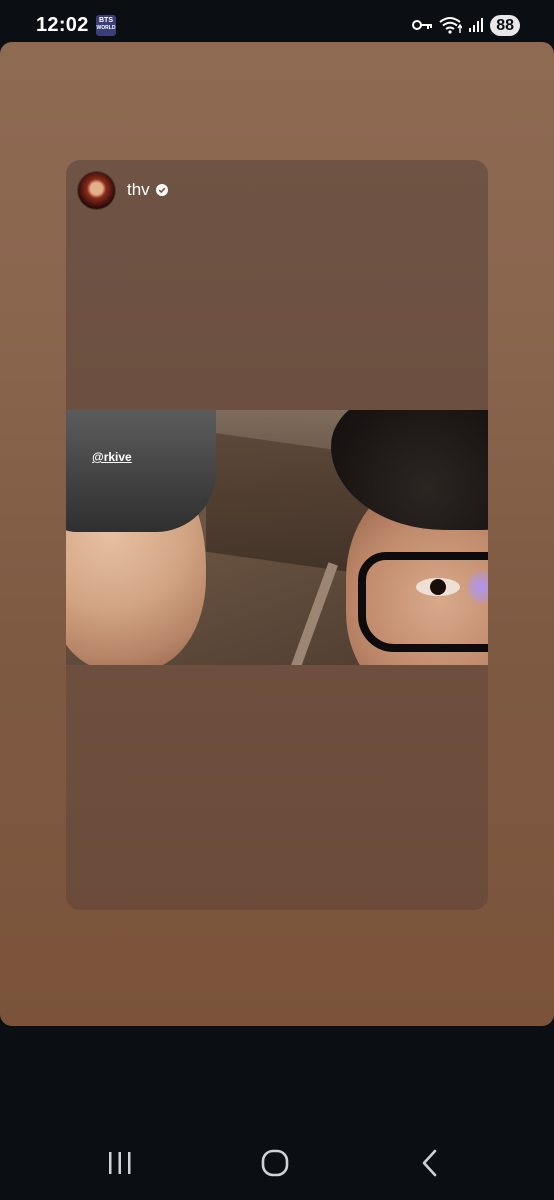 This screenshot has height=1200, width=554. I want to click on wifi-icon, so click(451, 25).